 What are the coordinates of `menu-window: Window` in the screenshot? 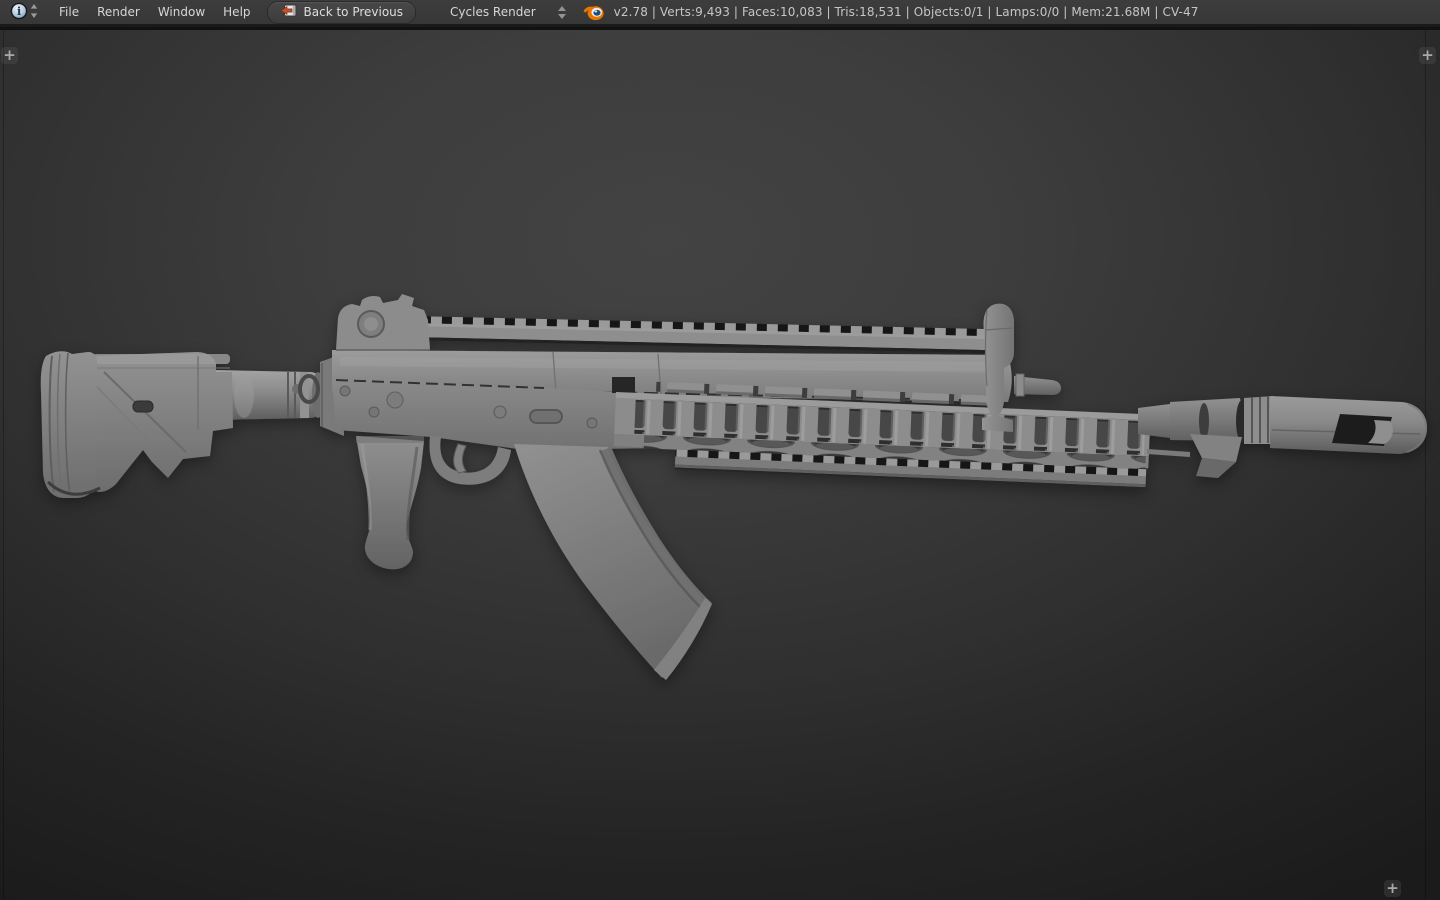 It's located at (181, 13).